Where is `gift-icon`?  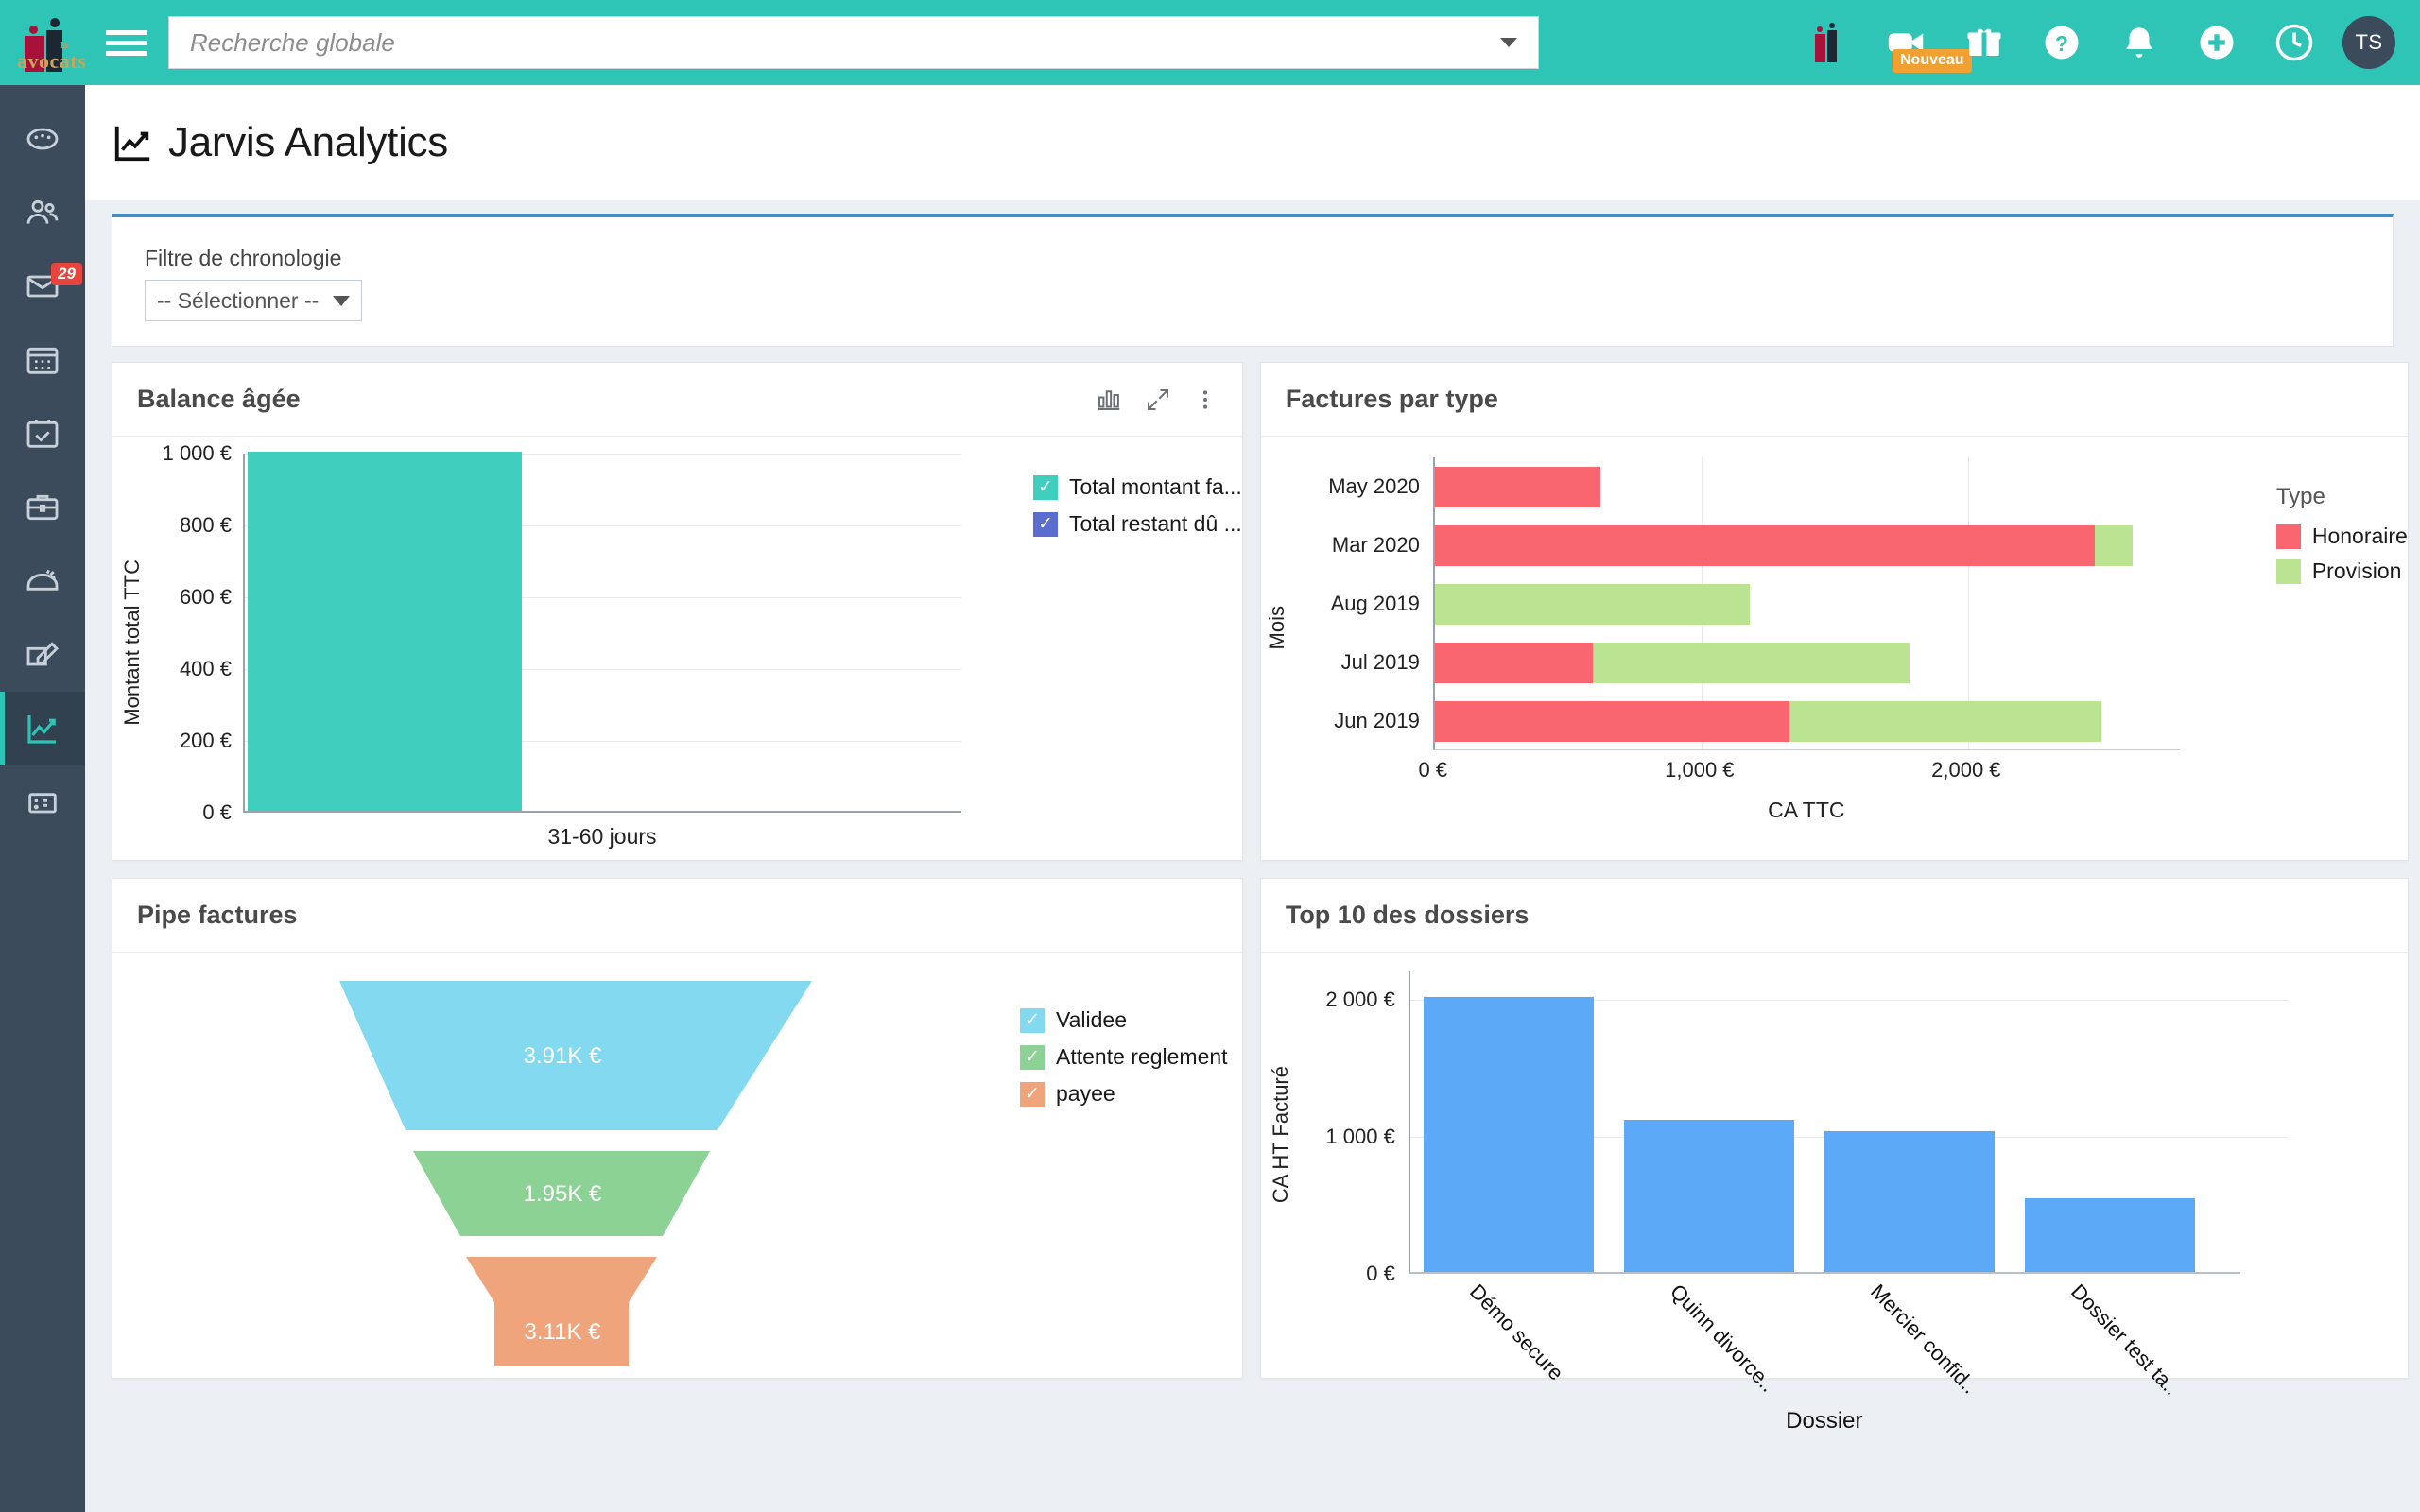
gift-icon is located at coordinates (1984, 42).